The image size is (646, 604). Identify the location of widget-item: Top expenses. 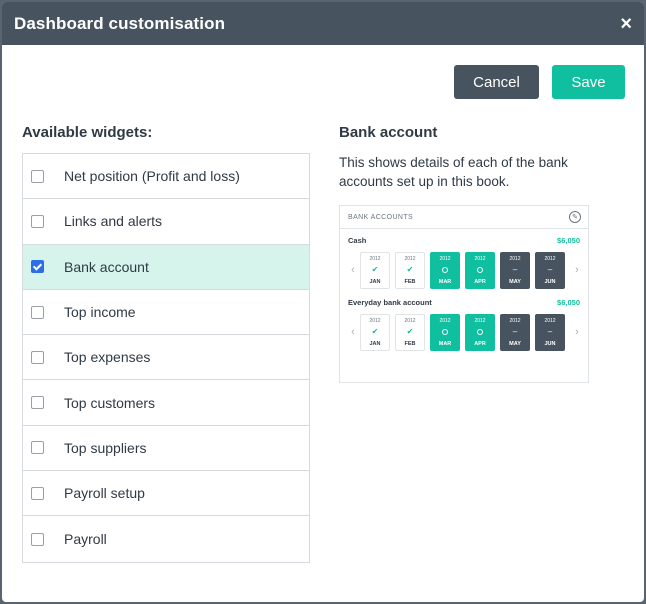
(166, 358).